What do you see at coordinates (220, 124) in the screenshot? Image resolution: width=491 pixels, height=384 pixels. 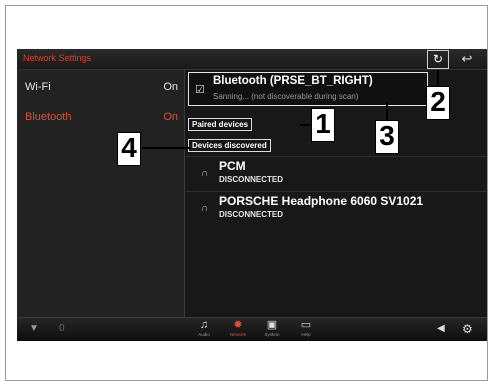 I see `paired-devices-header: Paired devices` at bounding box center [220, 124].